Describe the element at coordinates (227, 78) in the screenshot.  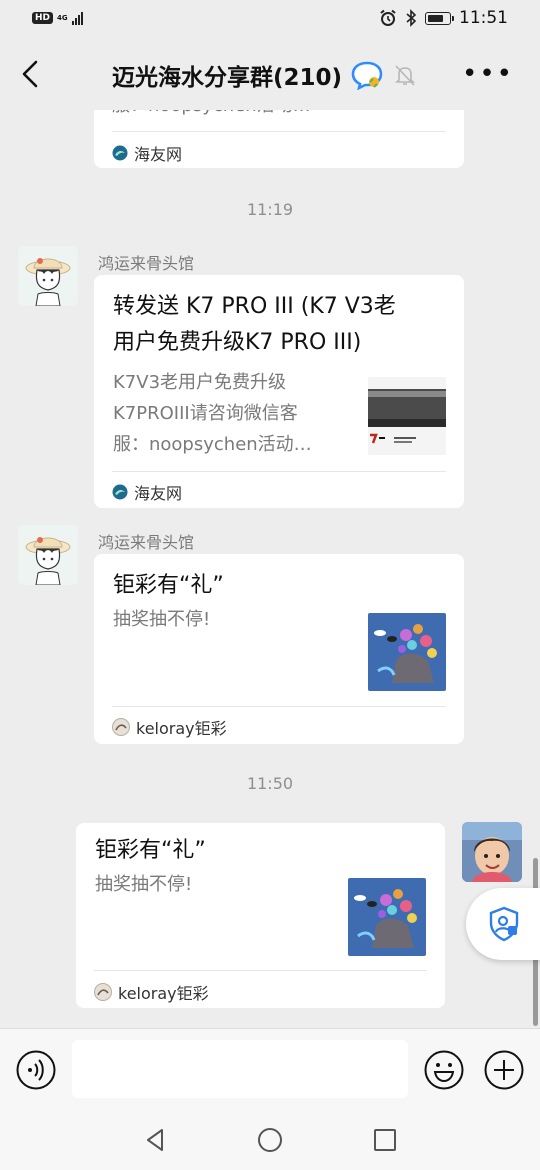
I see `page-title: 迈光海水分享群(210)` at that location.